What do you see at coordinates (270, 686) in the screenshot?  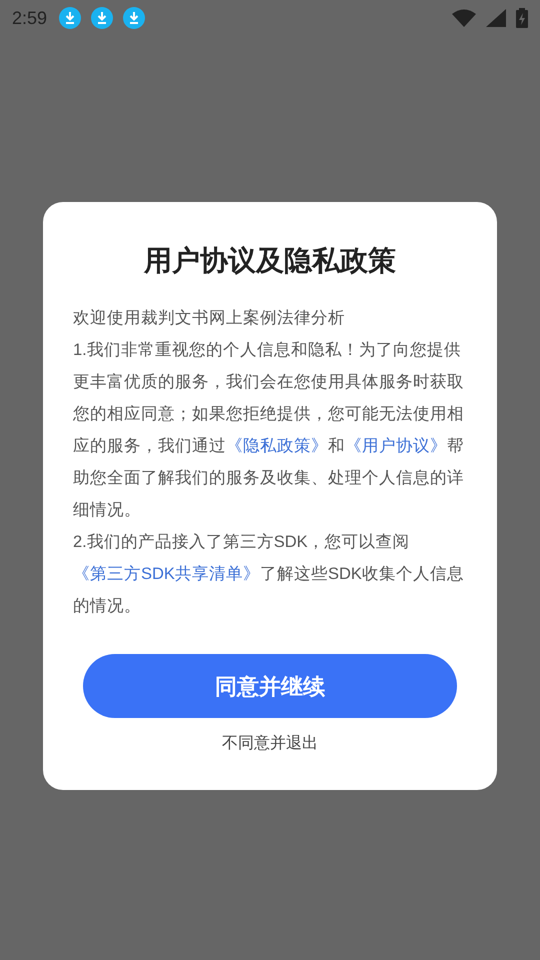 I see `agree-button: 同意并继续` at bounding box center [270, 686].